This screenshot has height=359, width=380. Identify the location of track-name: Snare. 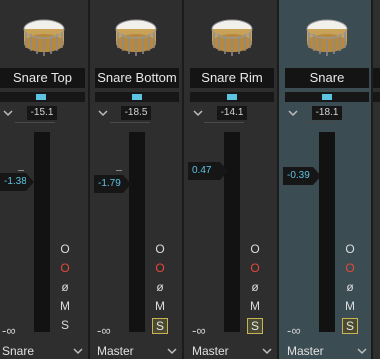
(327, 78).